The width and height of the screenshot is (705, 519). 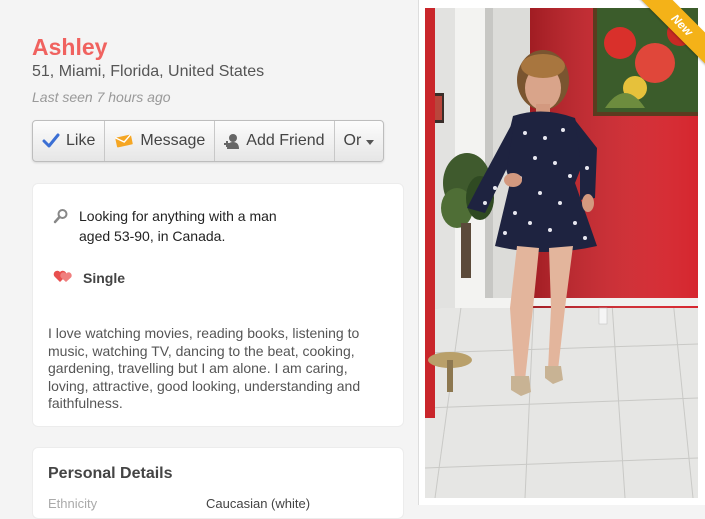 I want to click on add-friend-button: Add Friend, so click(x=275, y=141).